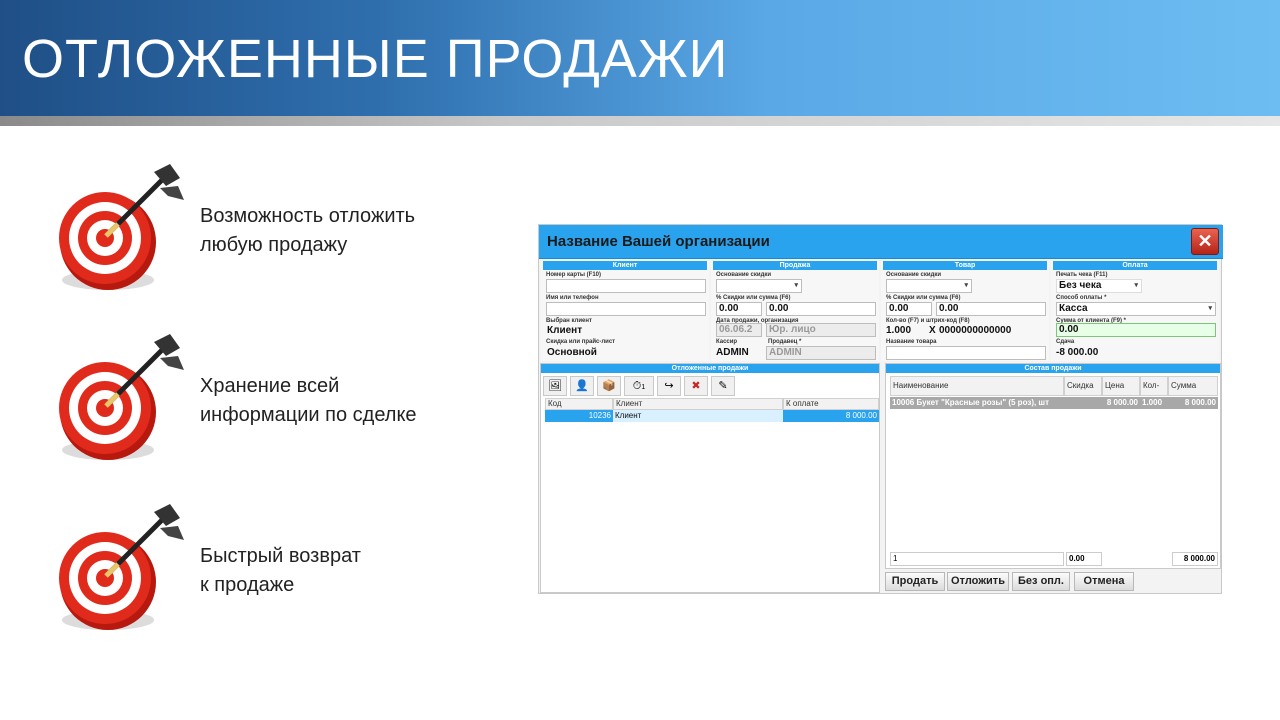  I want to click on footer-count: 1, so click(977, 559).